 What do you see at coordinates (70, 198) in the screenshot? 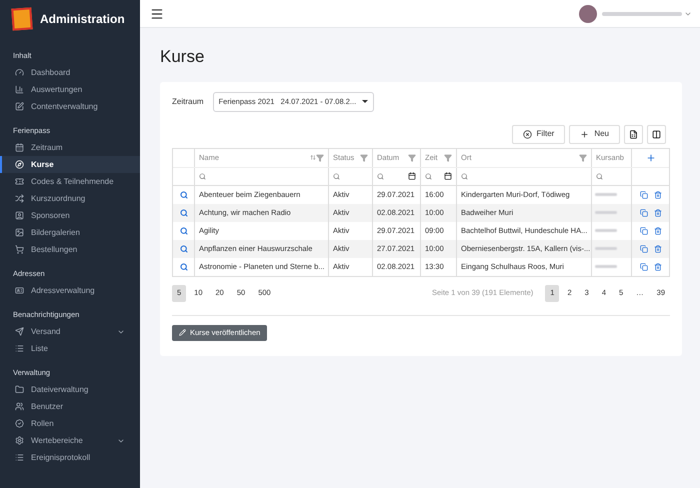
I see `sidebar-item: Kurszuordnung` at bounding box center [70, 198].